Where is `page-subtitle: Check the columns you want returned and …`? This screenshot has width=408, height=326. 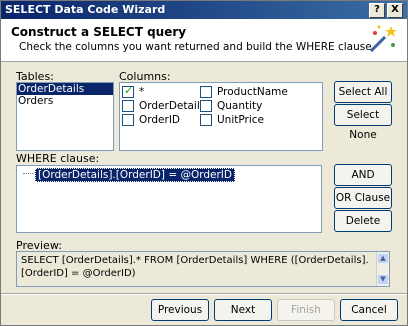
page-subtitle: Check the columns you want returned and … is located at coordinates (197, 47).